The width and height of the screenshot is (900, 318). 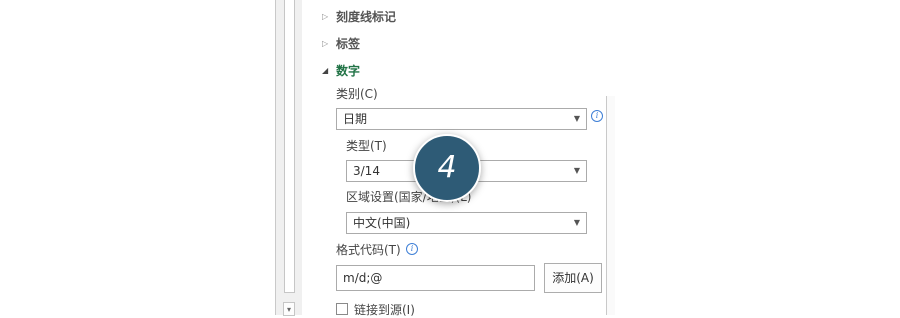 I want to click on section-labels: ▷ 标签, so click(x=341, y=43).